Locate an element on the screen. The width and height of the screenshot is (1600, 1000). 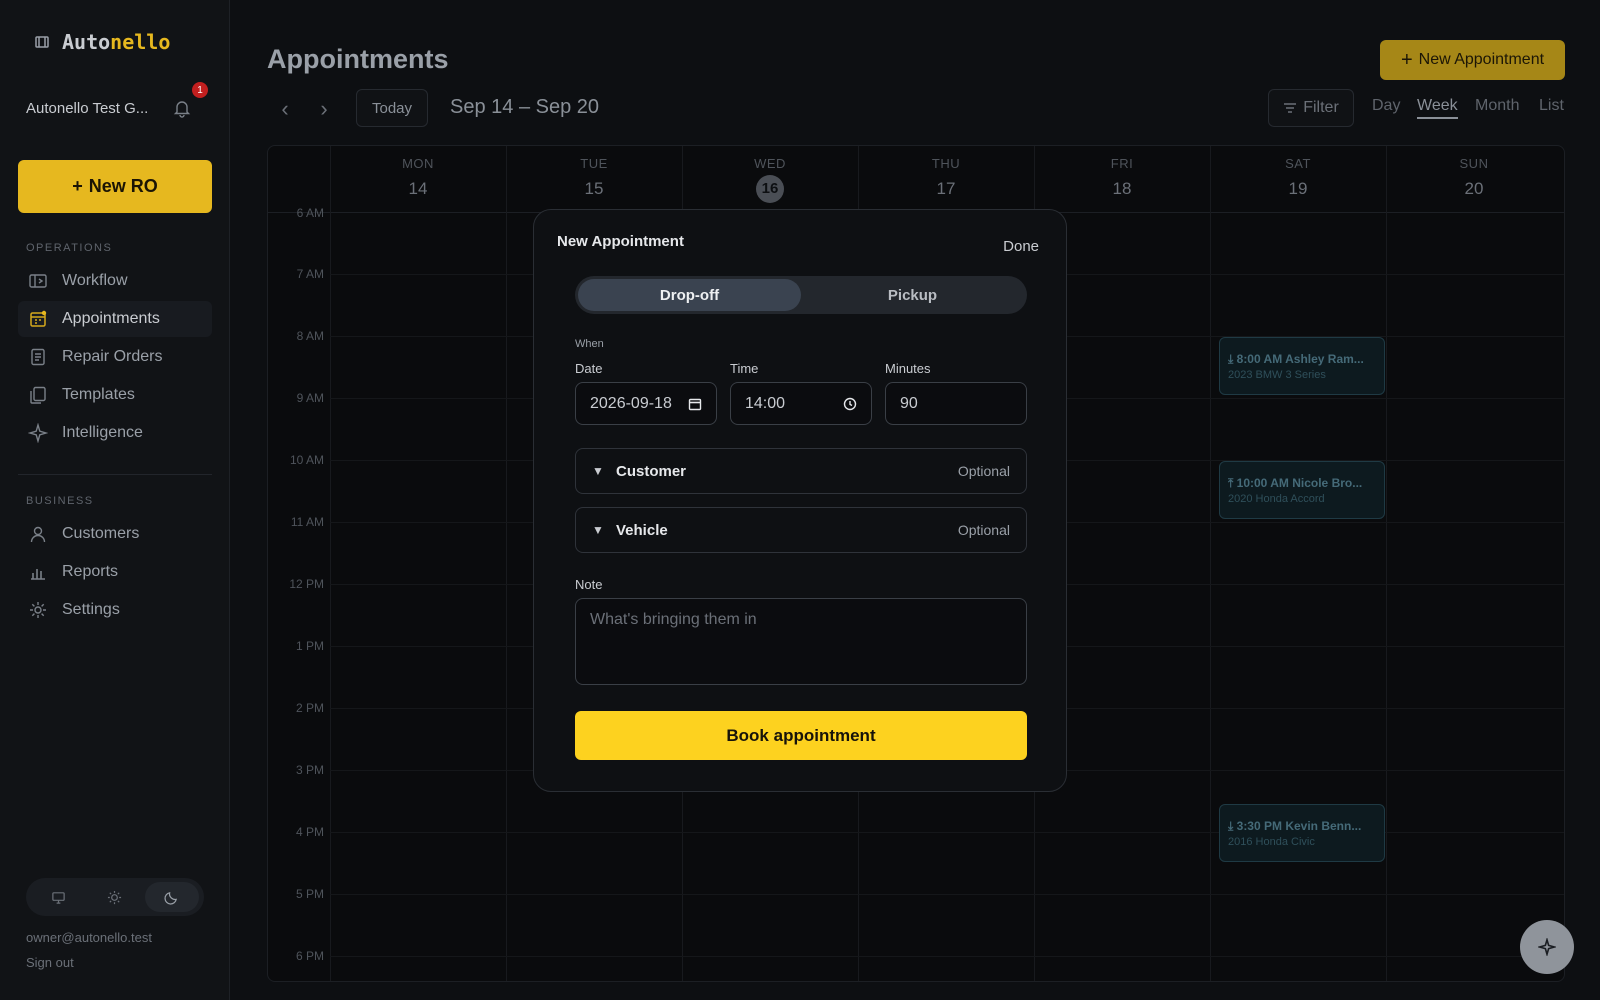
hour-line is located at coordinates (947, 956).